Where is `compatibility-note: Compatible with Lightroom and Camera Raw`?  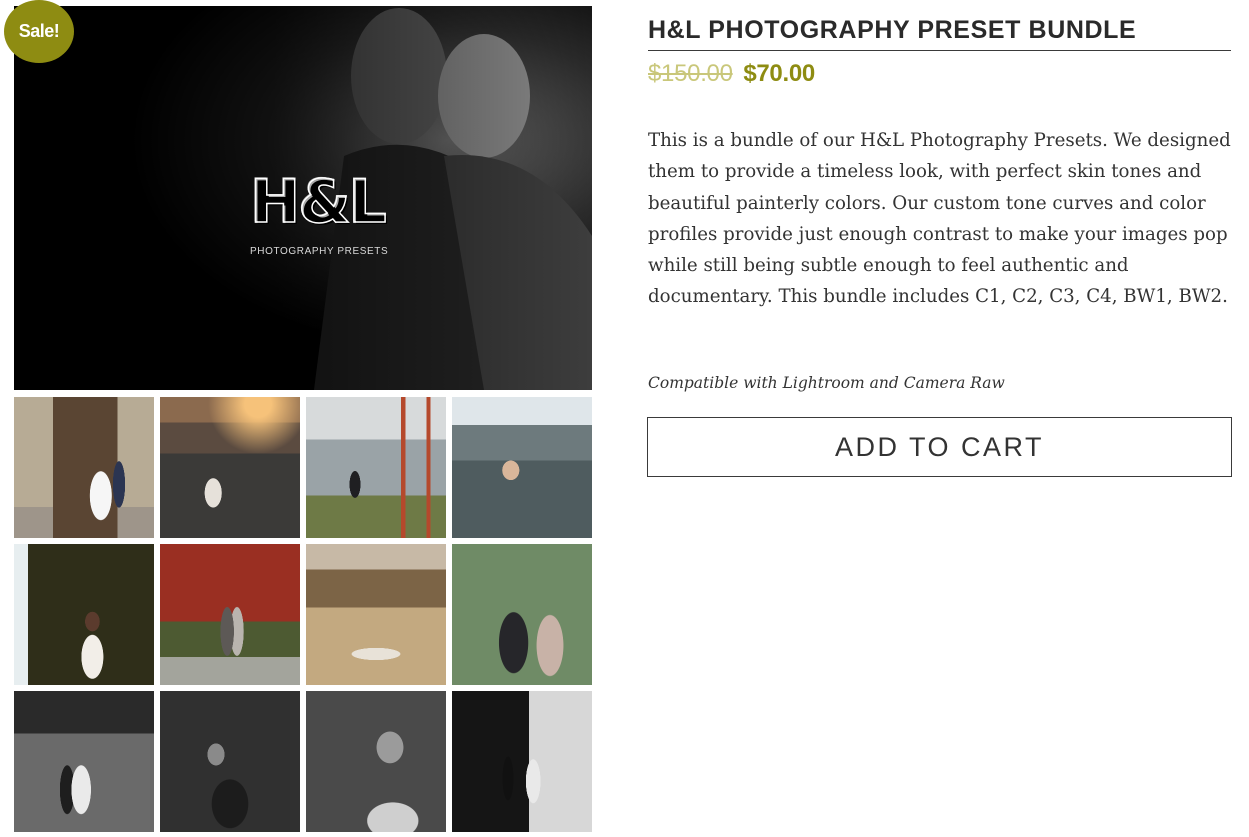
compatibility-note: Compatible with Lightroom and Camera Raw is located at coordinates (826, 383).